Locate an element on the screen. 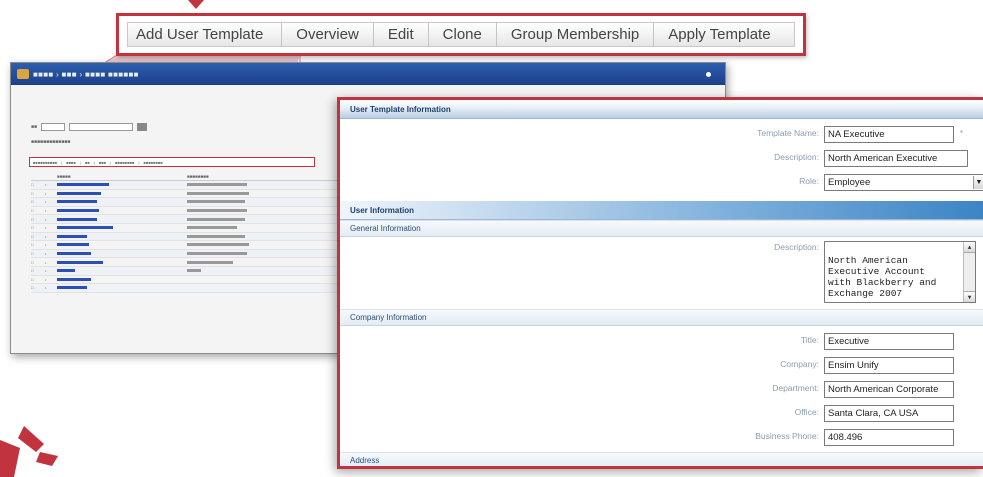 This screenshot has width=983, height=477. filter-options: ■■■■■■■■■■■■■ is located at coordinates (51, 142).